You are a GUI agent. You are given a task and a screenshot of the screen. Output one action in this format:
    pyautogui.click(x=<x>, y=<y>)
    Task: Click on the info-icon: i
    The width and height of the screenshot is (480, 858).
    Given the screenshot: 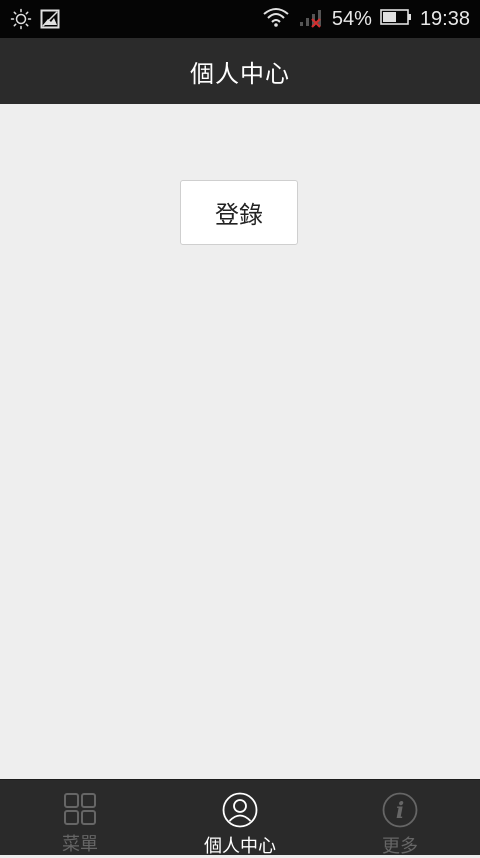 What is the action you would take?
    pyautogui.click(x=400, y=810)
    